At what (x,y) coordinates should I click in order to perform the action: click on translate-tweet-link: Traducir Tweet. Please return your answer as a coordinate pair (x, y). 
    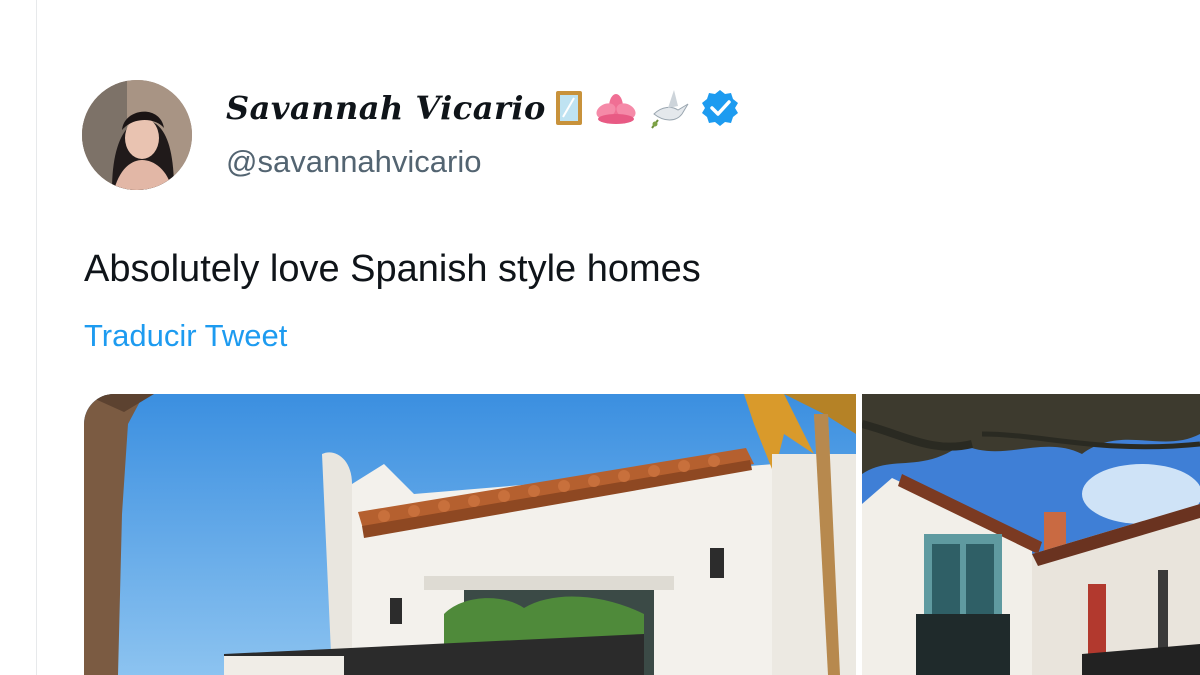
    Looking at the image, I should click on (185, 336).